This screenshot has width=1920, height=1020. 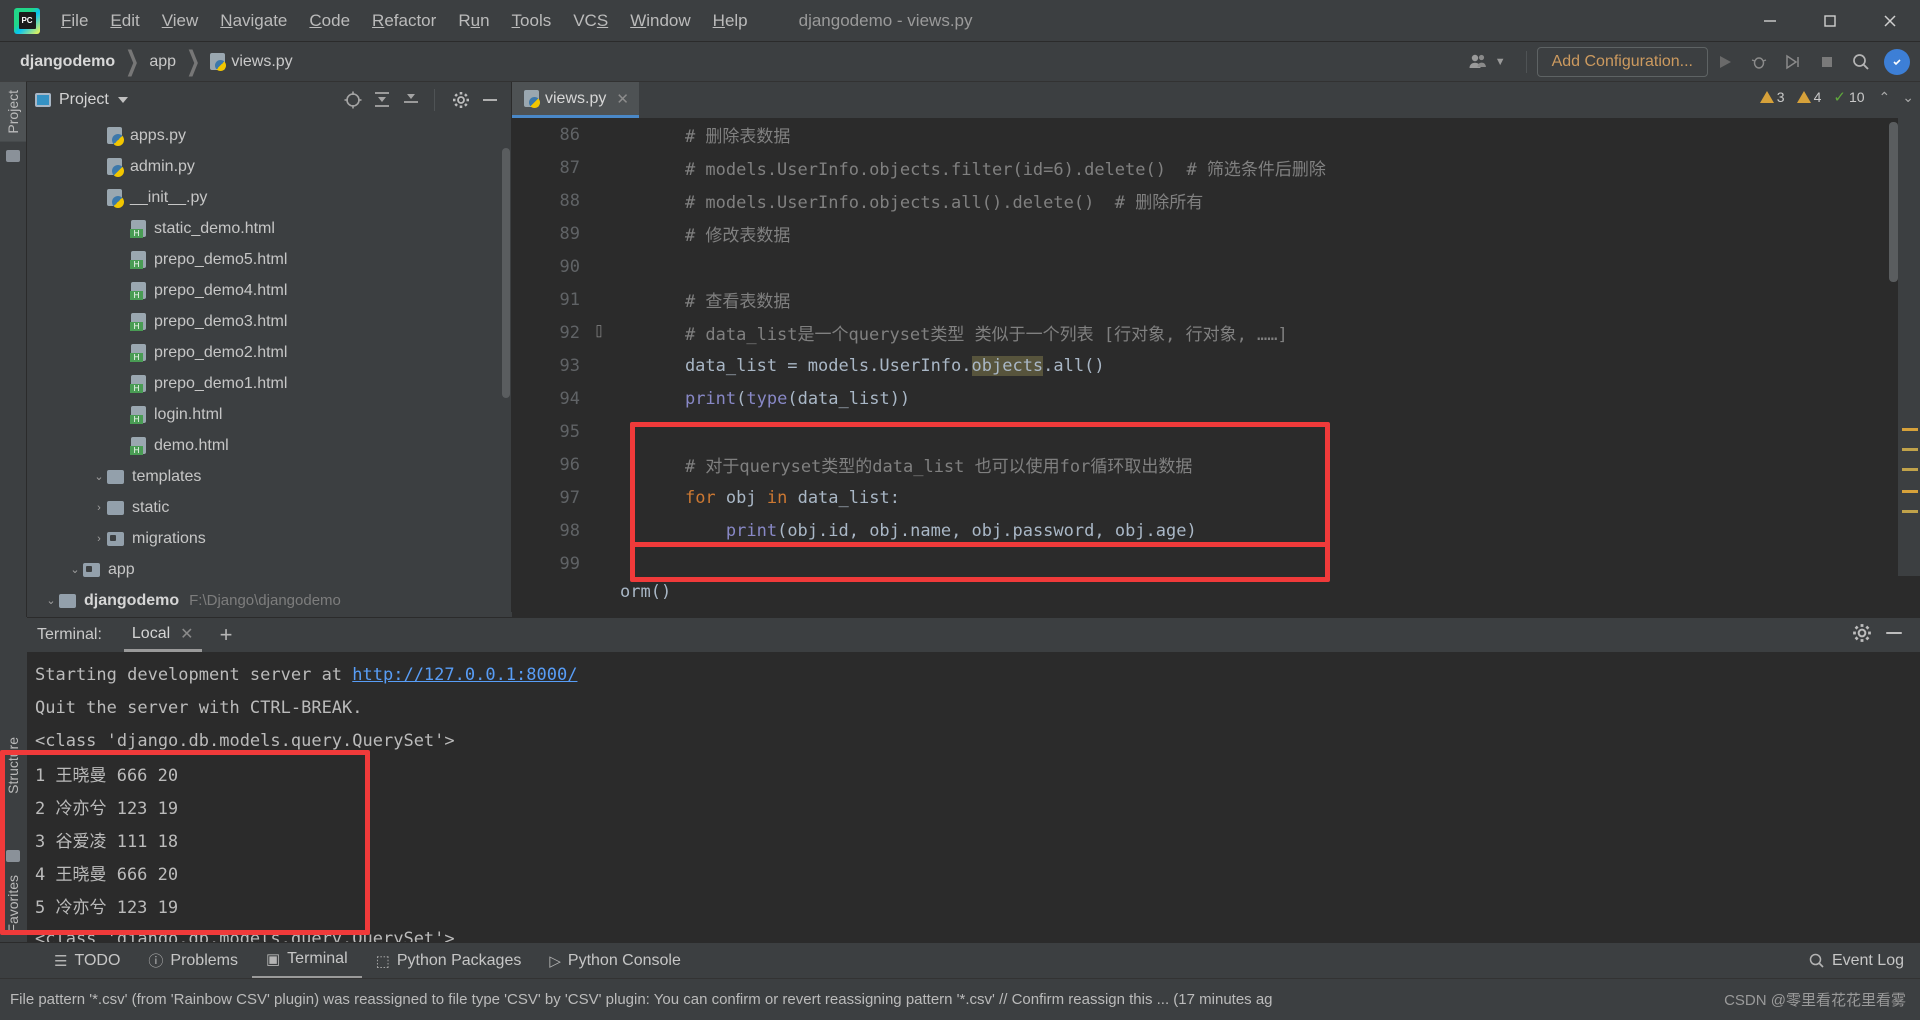 I want to click on search-icon, so click(x=1861, y=62).